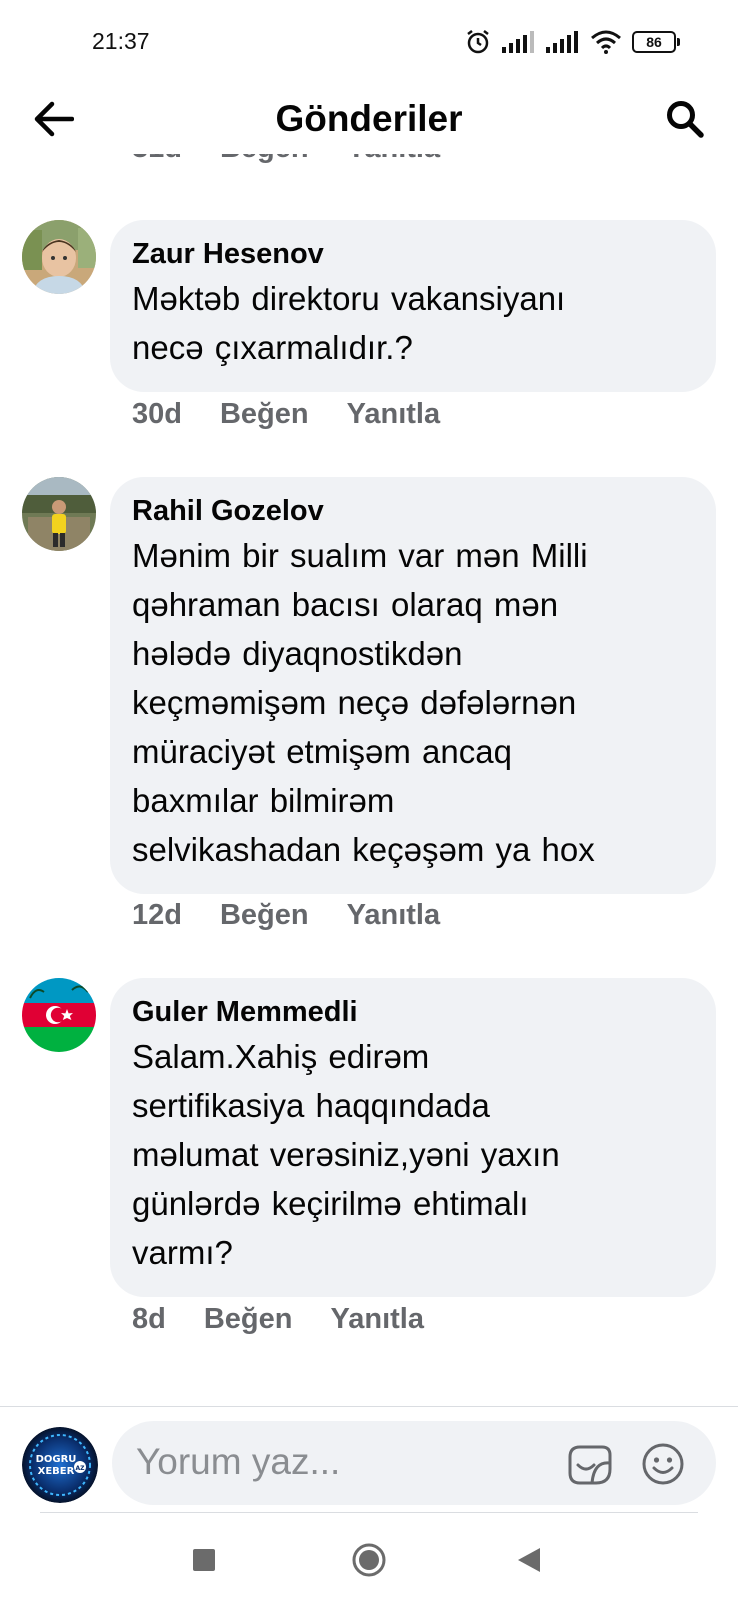 This screenshot has width=738, height=1600. I want to click on home-button, so click(369, 1560).